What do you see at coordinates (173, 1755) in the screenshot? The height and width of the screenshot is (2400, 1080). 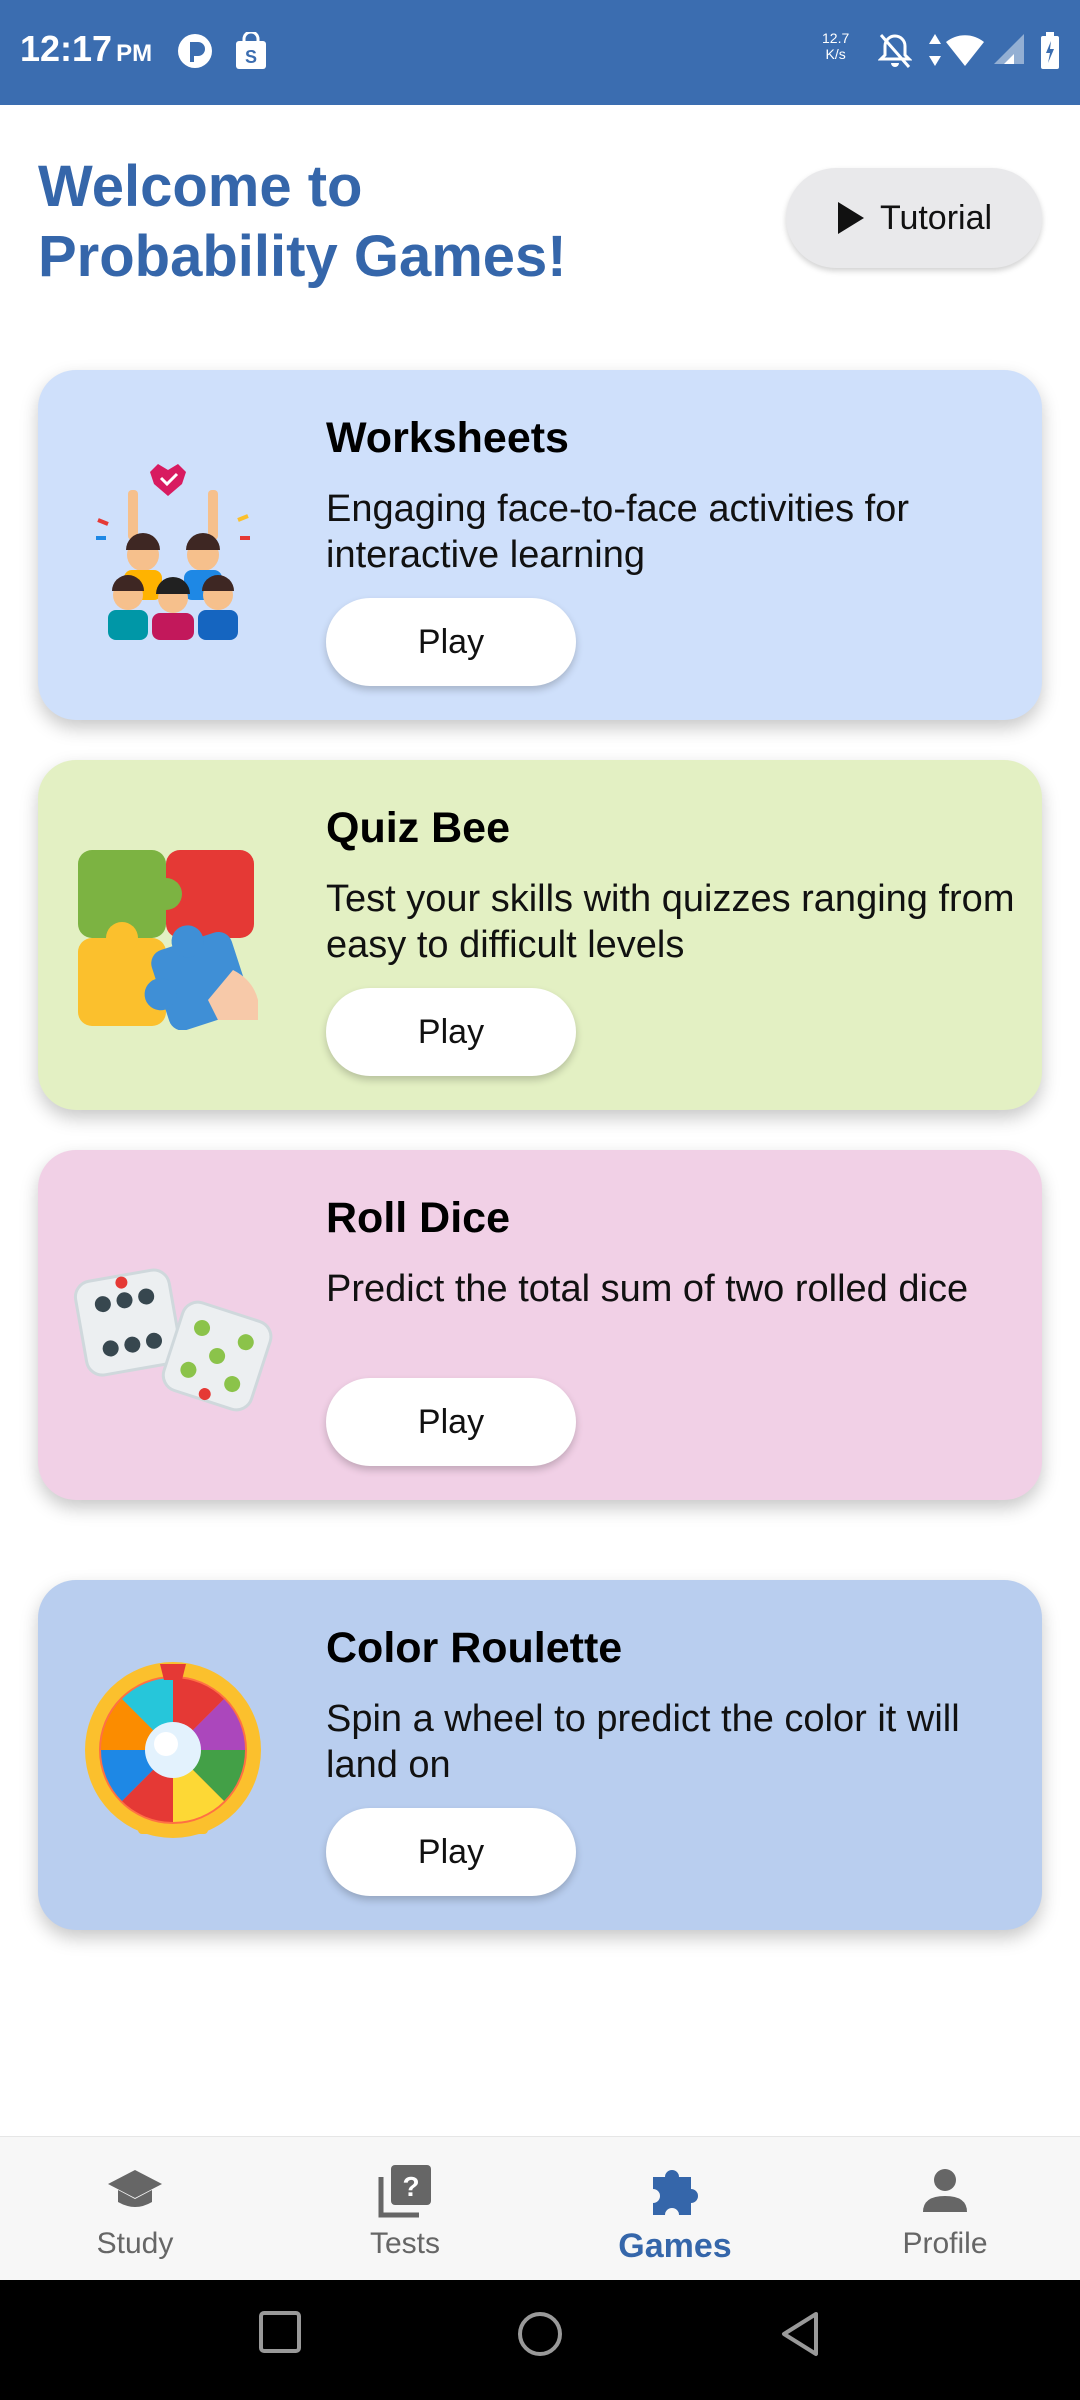 I see `prize-wheel-icon` at bounding box center [173, 1755].